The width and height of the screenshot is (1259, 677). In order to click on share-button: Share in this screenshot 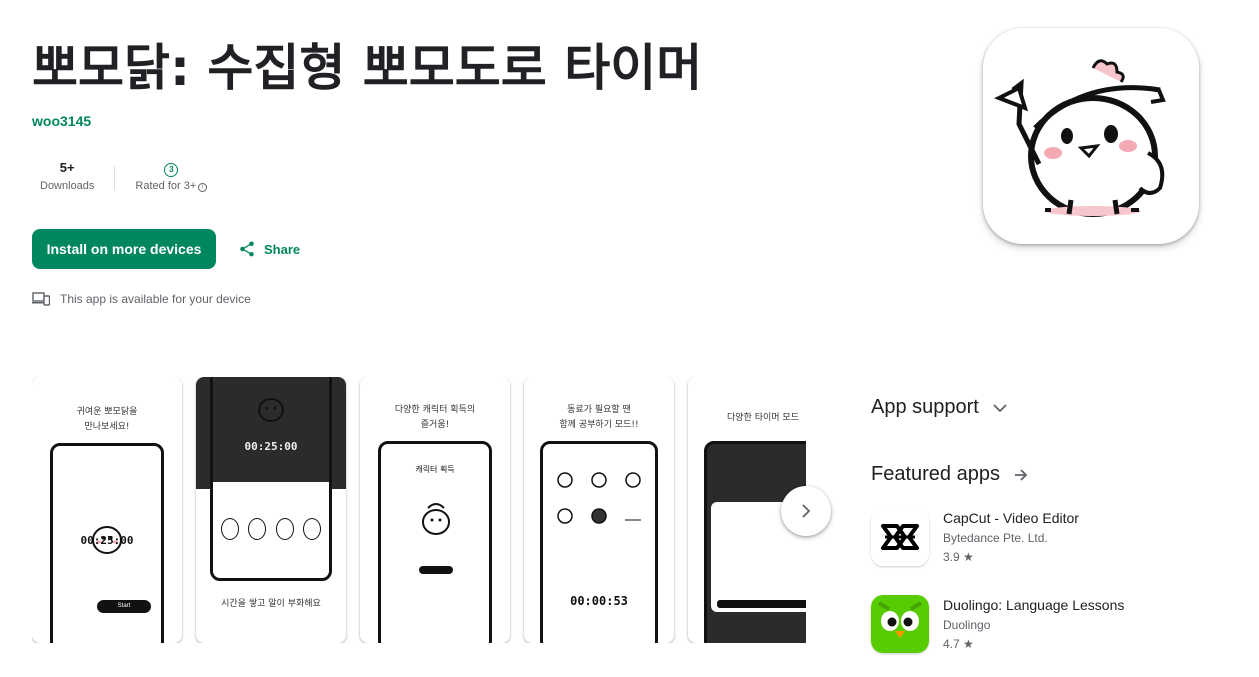, I will do `click(269, 249)`.